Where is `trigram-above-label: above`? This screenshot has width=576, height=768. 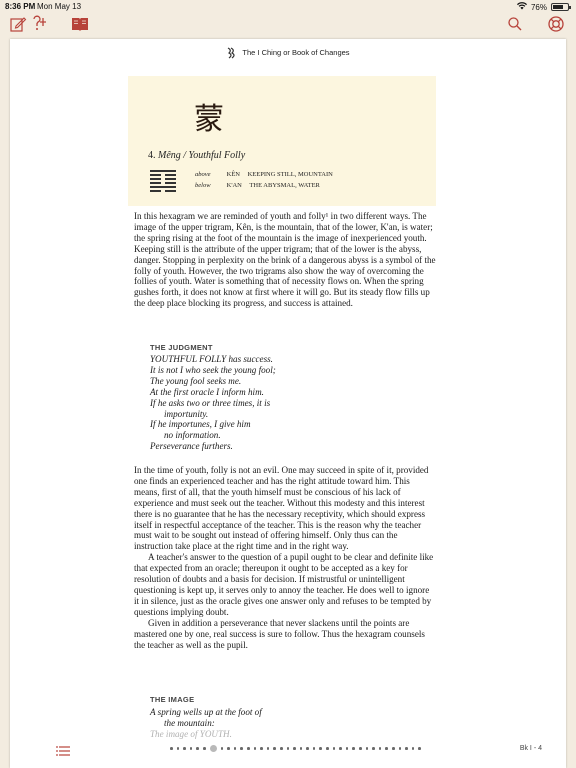 trigram-above-label: above is located at coordinates (203, 174).